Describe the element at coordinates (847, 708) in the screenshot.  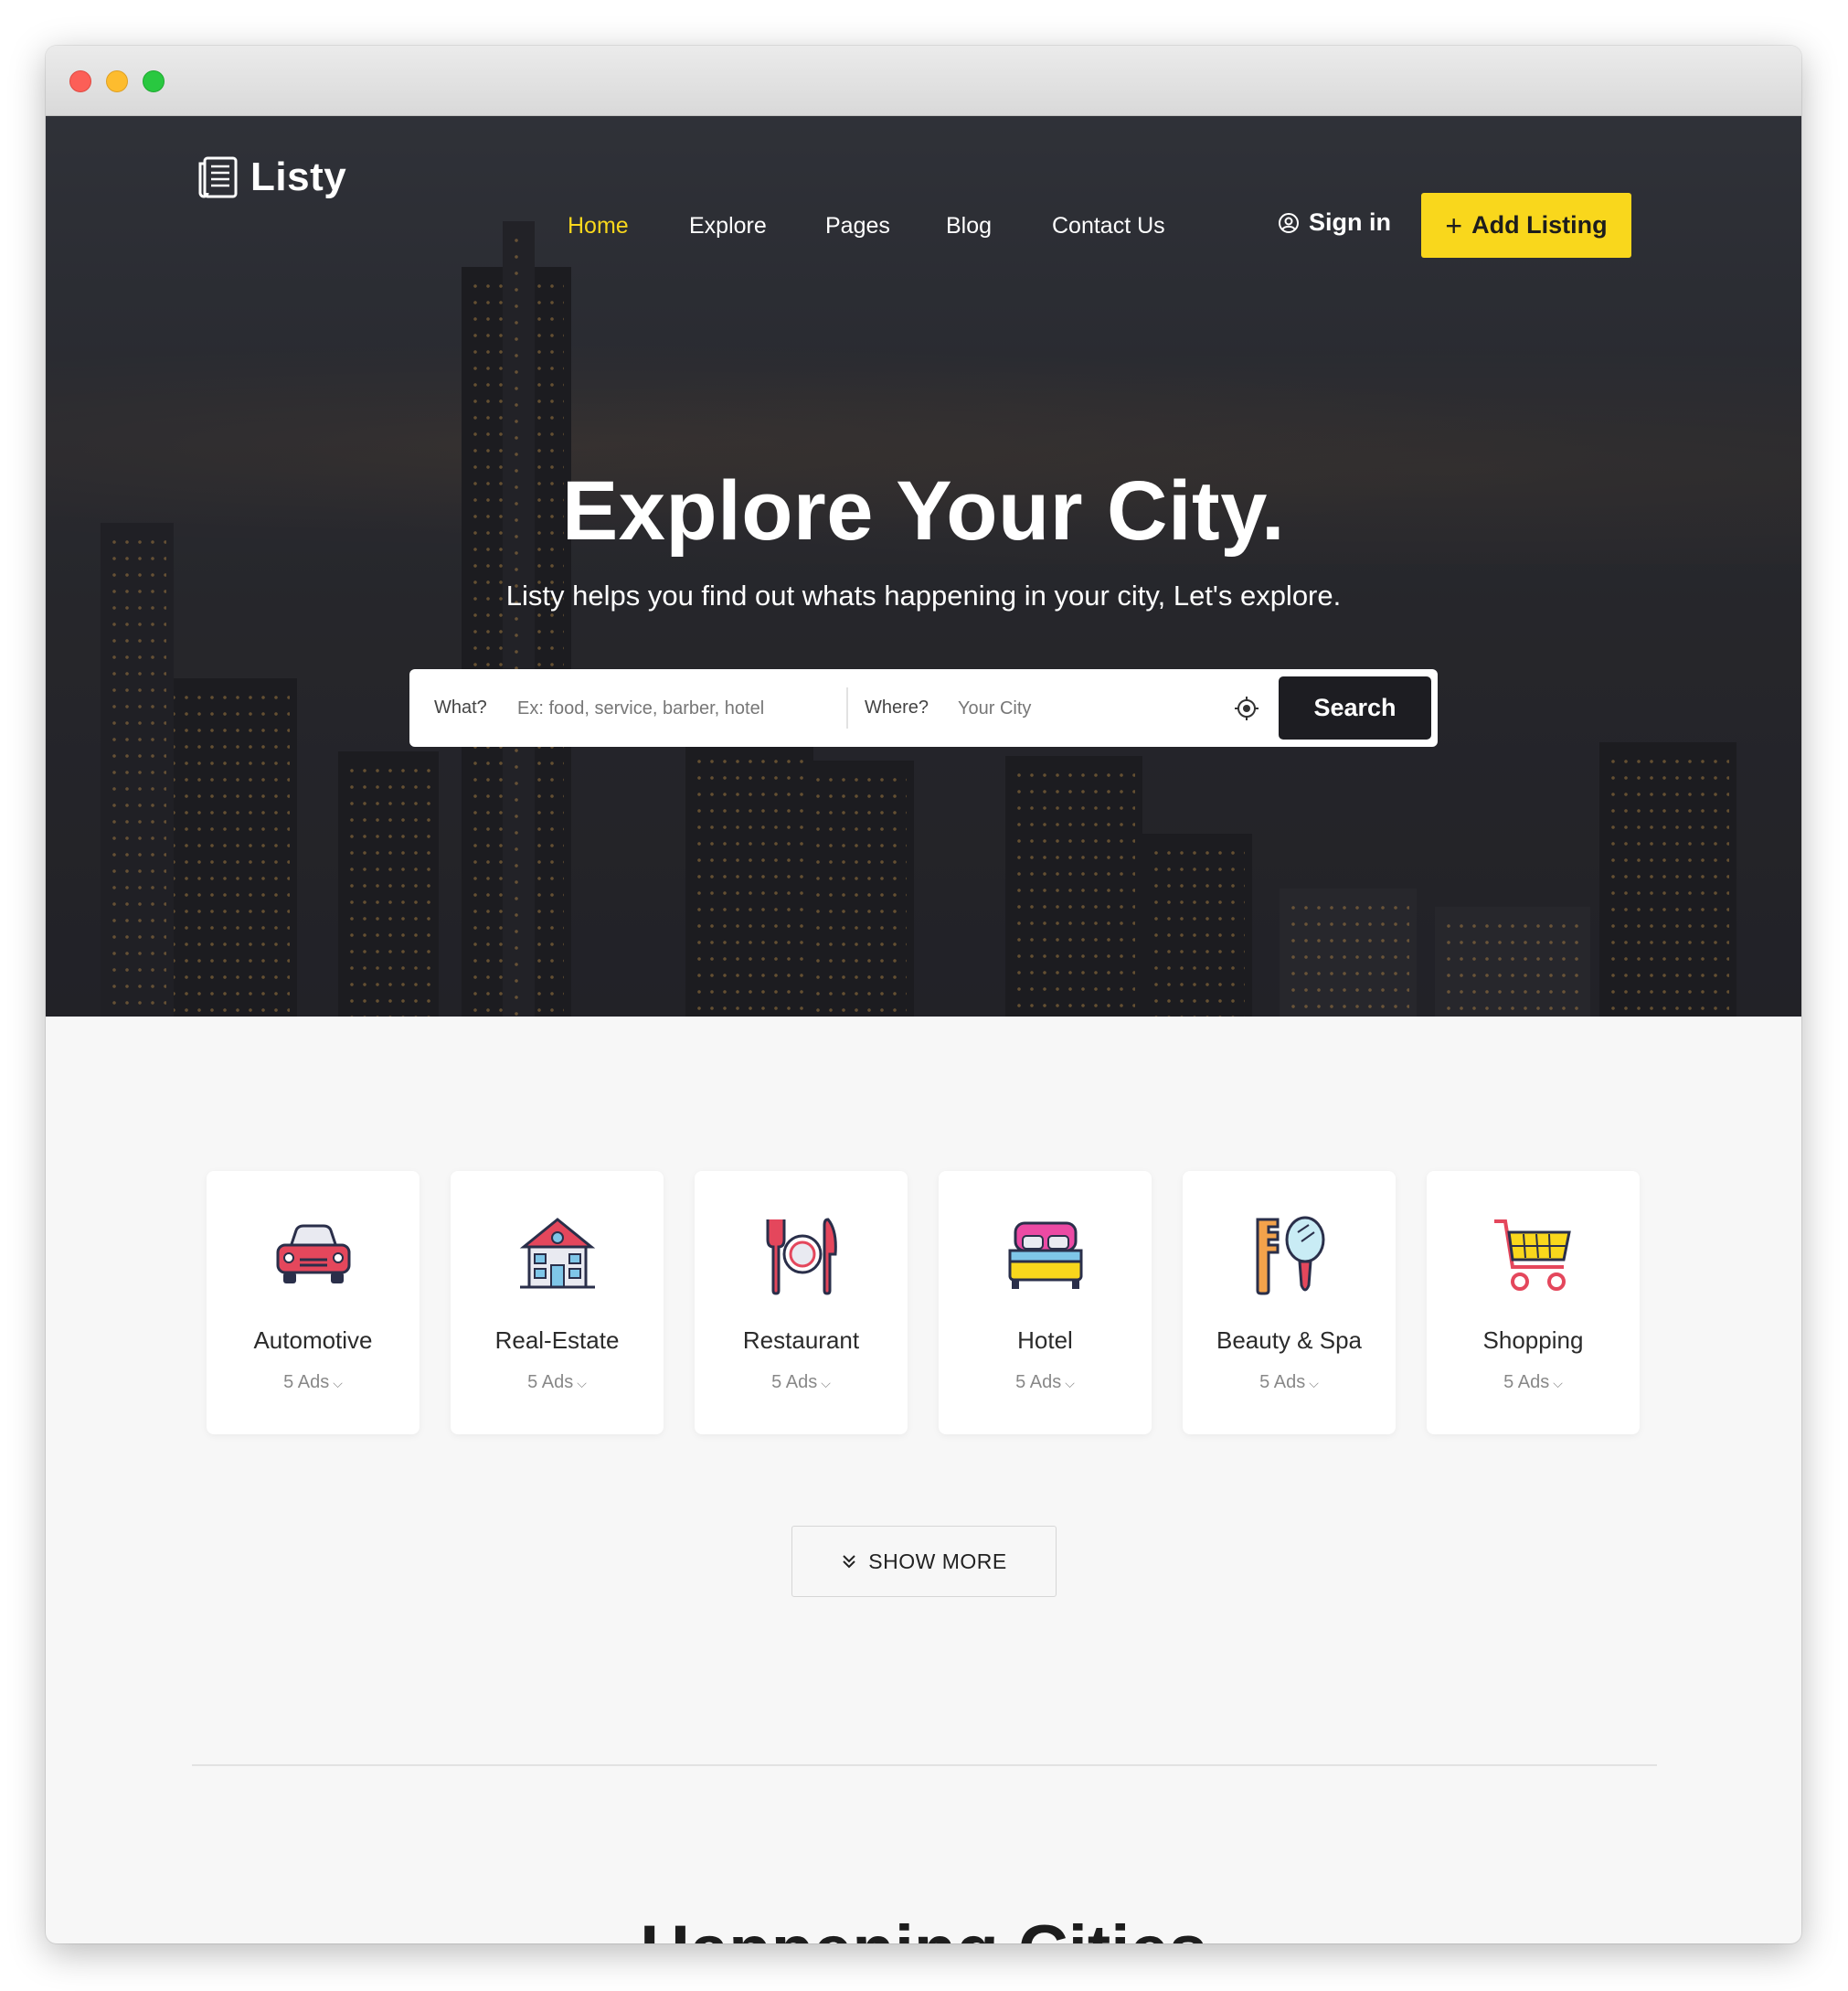
I see `search-divider` at that location.